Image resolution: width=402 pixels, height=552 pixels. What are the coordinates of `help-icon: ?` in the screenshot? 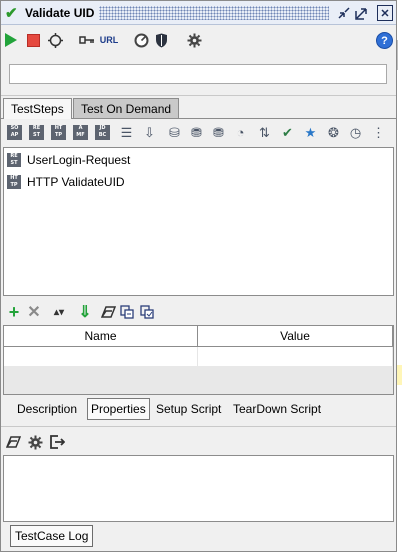 It's located at (384, 40).